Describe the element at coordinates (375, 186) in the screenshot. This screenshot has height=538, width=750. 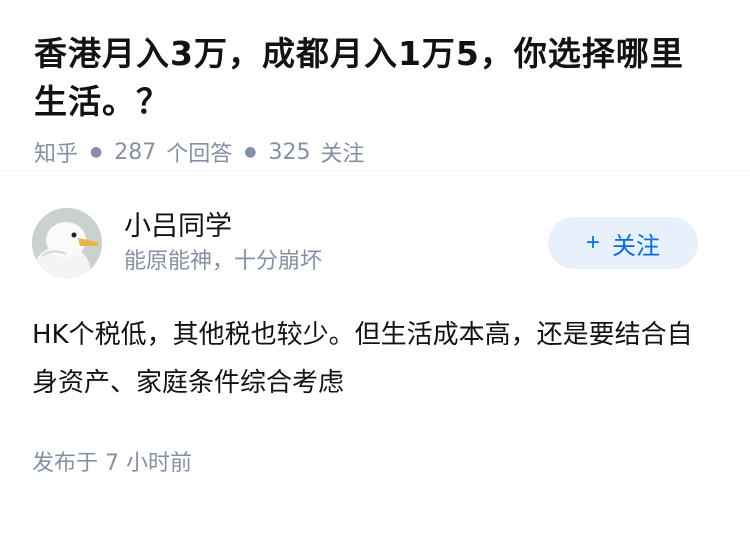
I see `section-divider` at that location.